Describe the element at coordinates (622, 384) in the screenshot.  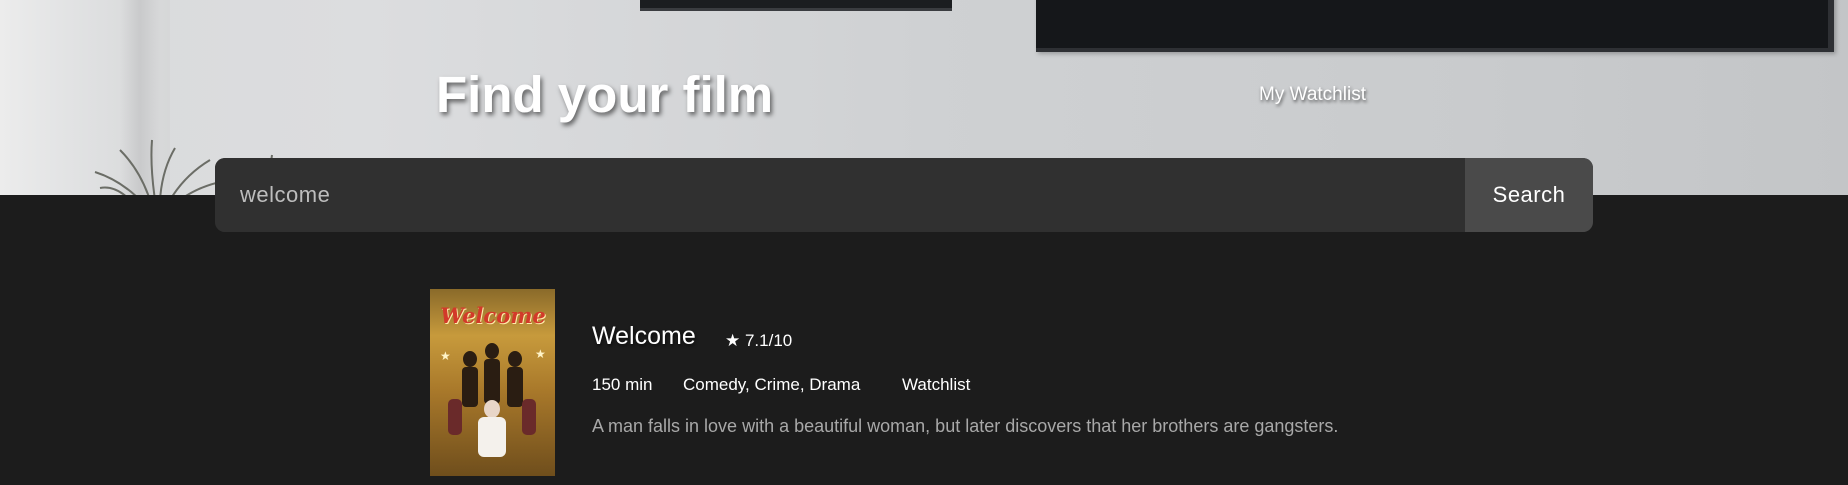
I see `movie-runtime: 150 min` at that location.